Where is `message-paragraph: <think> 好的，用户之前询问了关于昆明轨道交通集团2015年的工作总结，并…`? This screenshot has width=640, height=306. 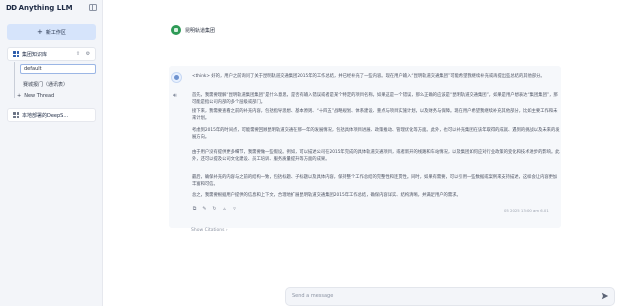 message-paragraph: <think> 好的，用户之前询问了关于昆明轨道交通集团2015年的工作总结，并… is located at coordinates (368, 76).